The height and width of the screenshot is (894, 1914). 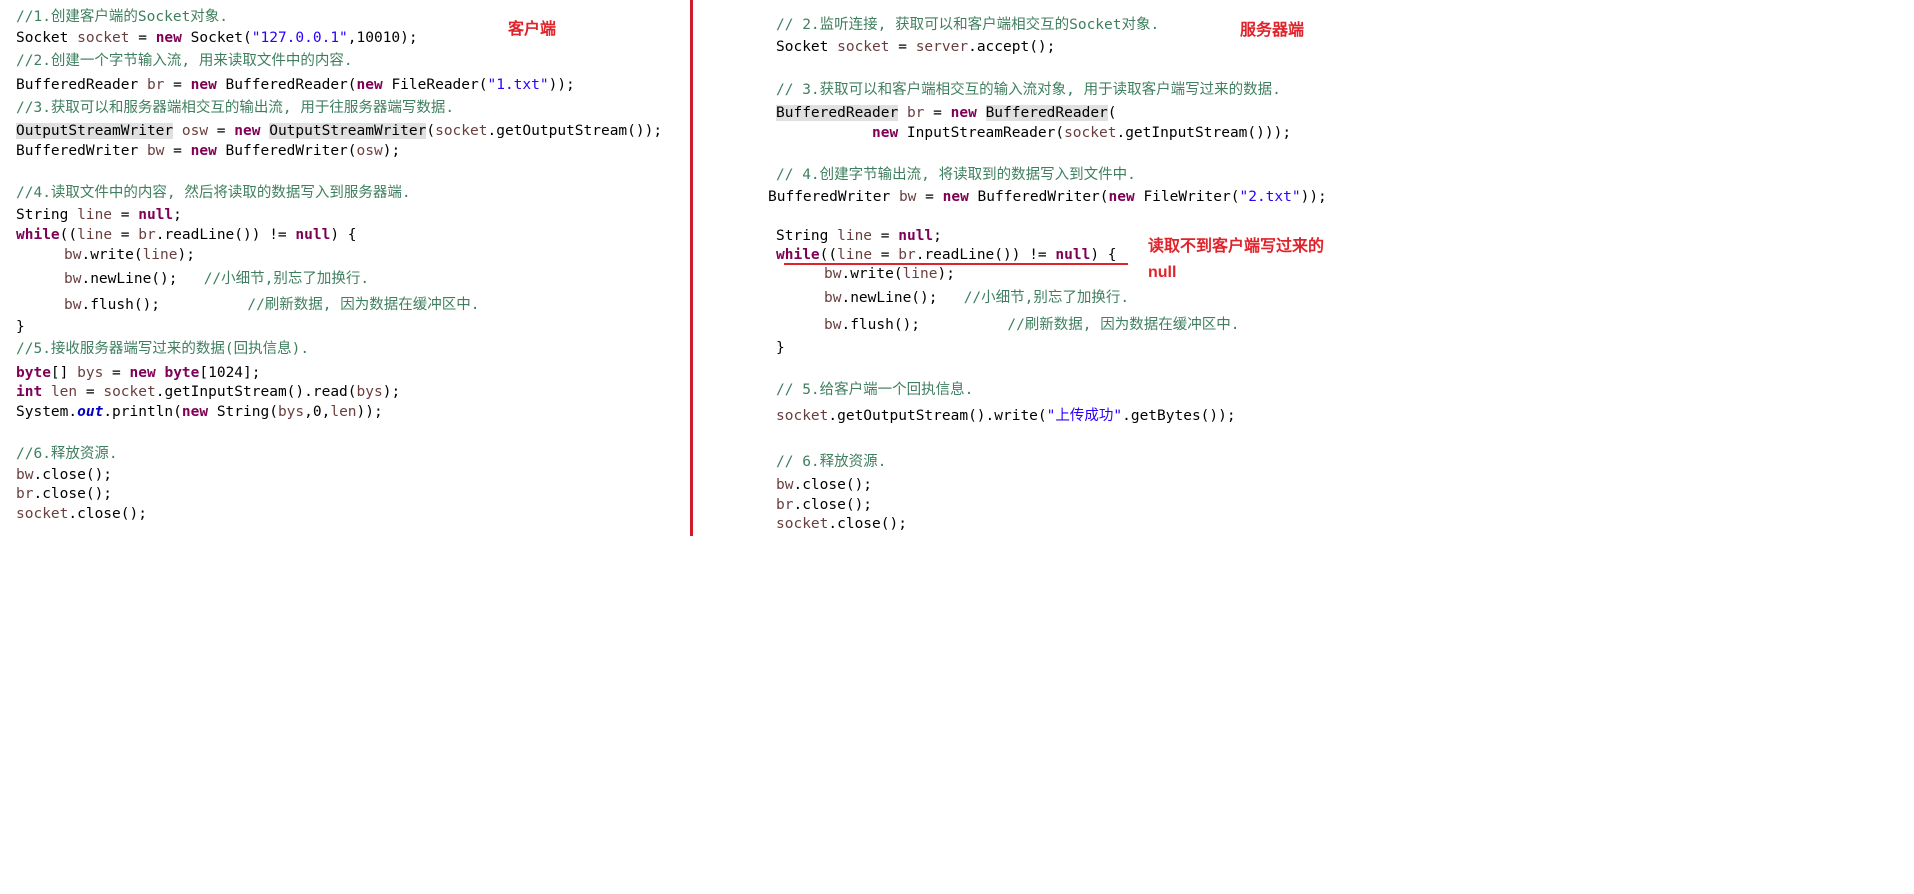 What do you see at coordinates (1187, 197) in the screenshot?
I see `server-code-token: FileWriter(` at bounding box center [1187, 197].